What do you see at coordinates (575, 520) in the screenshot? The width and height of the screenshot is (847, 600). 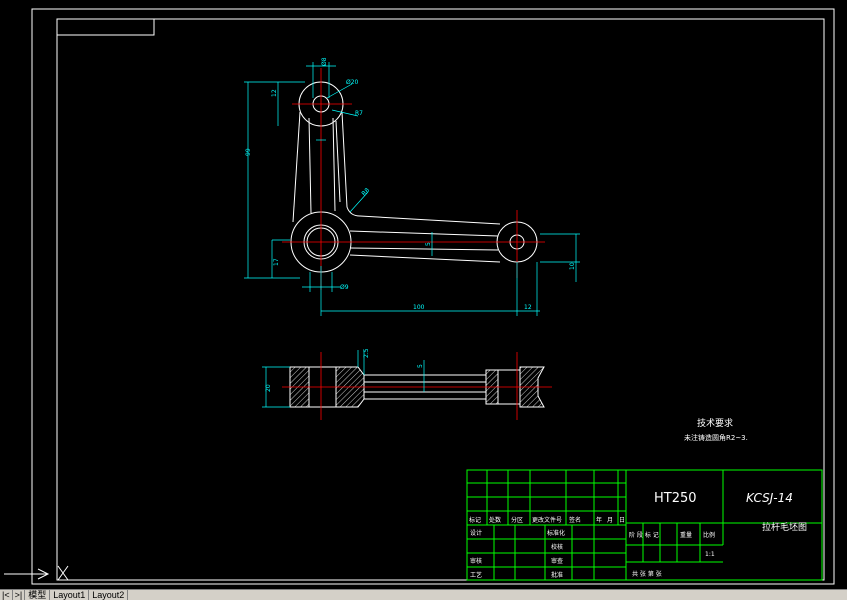 I see `tb-h4: 签名` at bounding box center [575, 520].